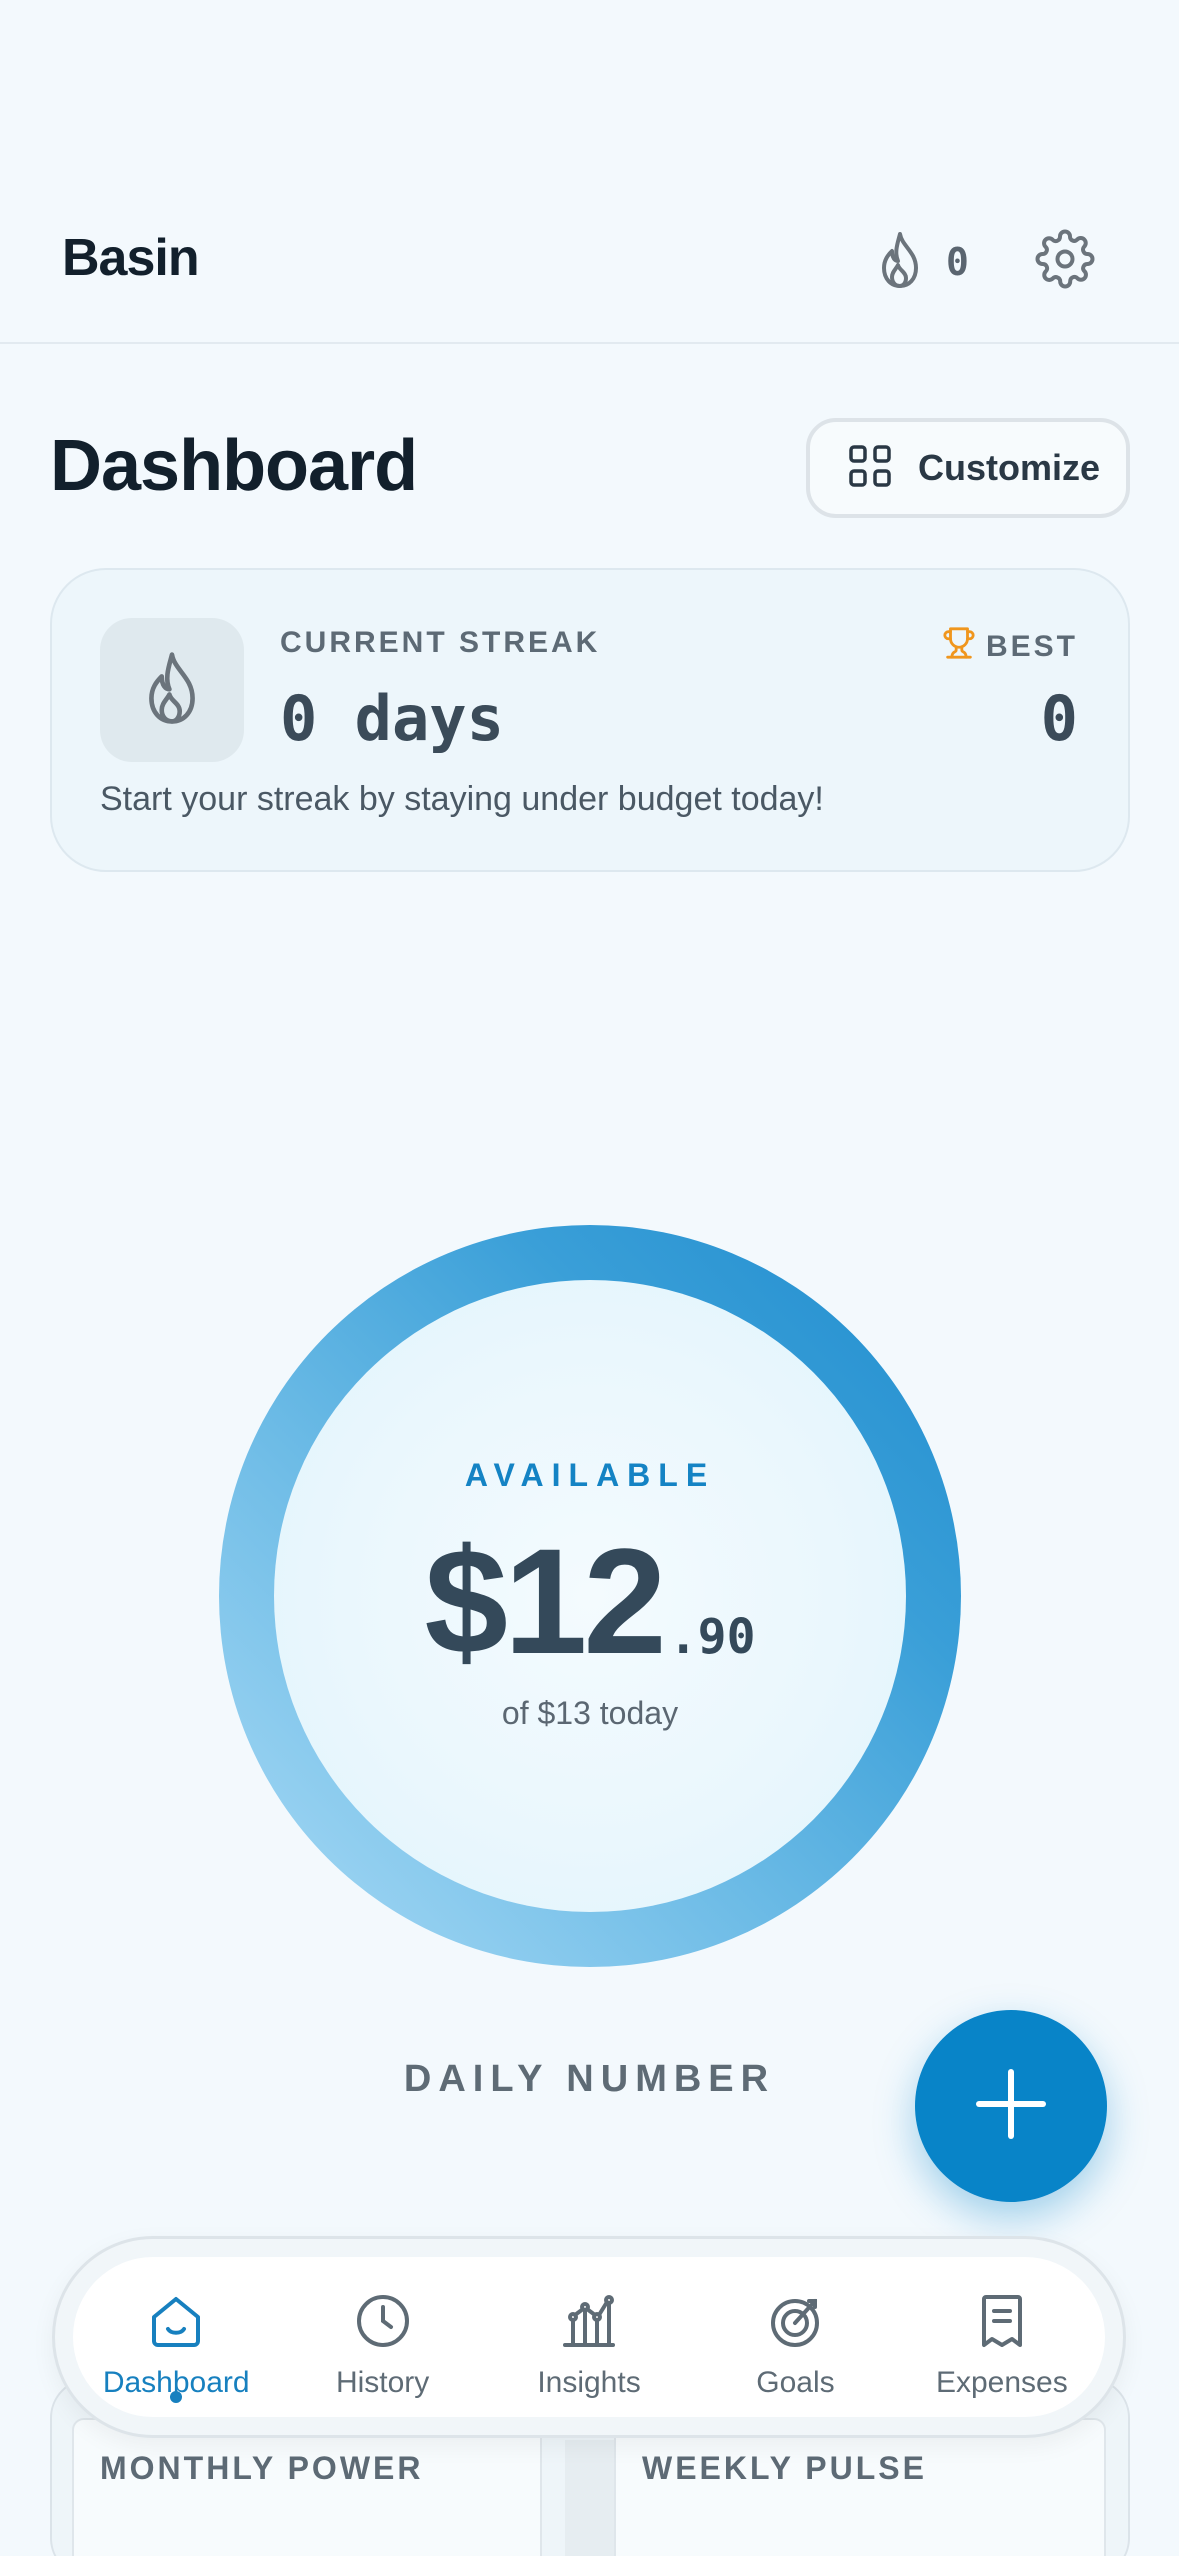  I want to click on trophy-icon, so click(959, 647).